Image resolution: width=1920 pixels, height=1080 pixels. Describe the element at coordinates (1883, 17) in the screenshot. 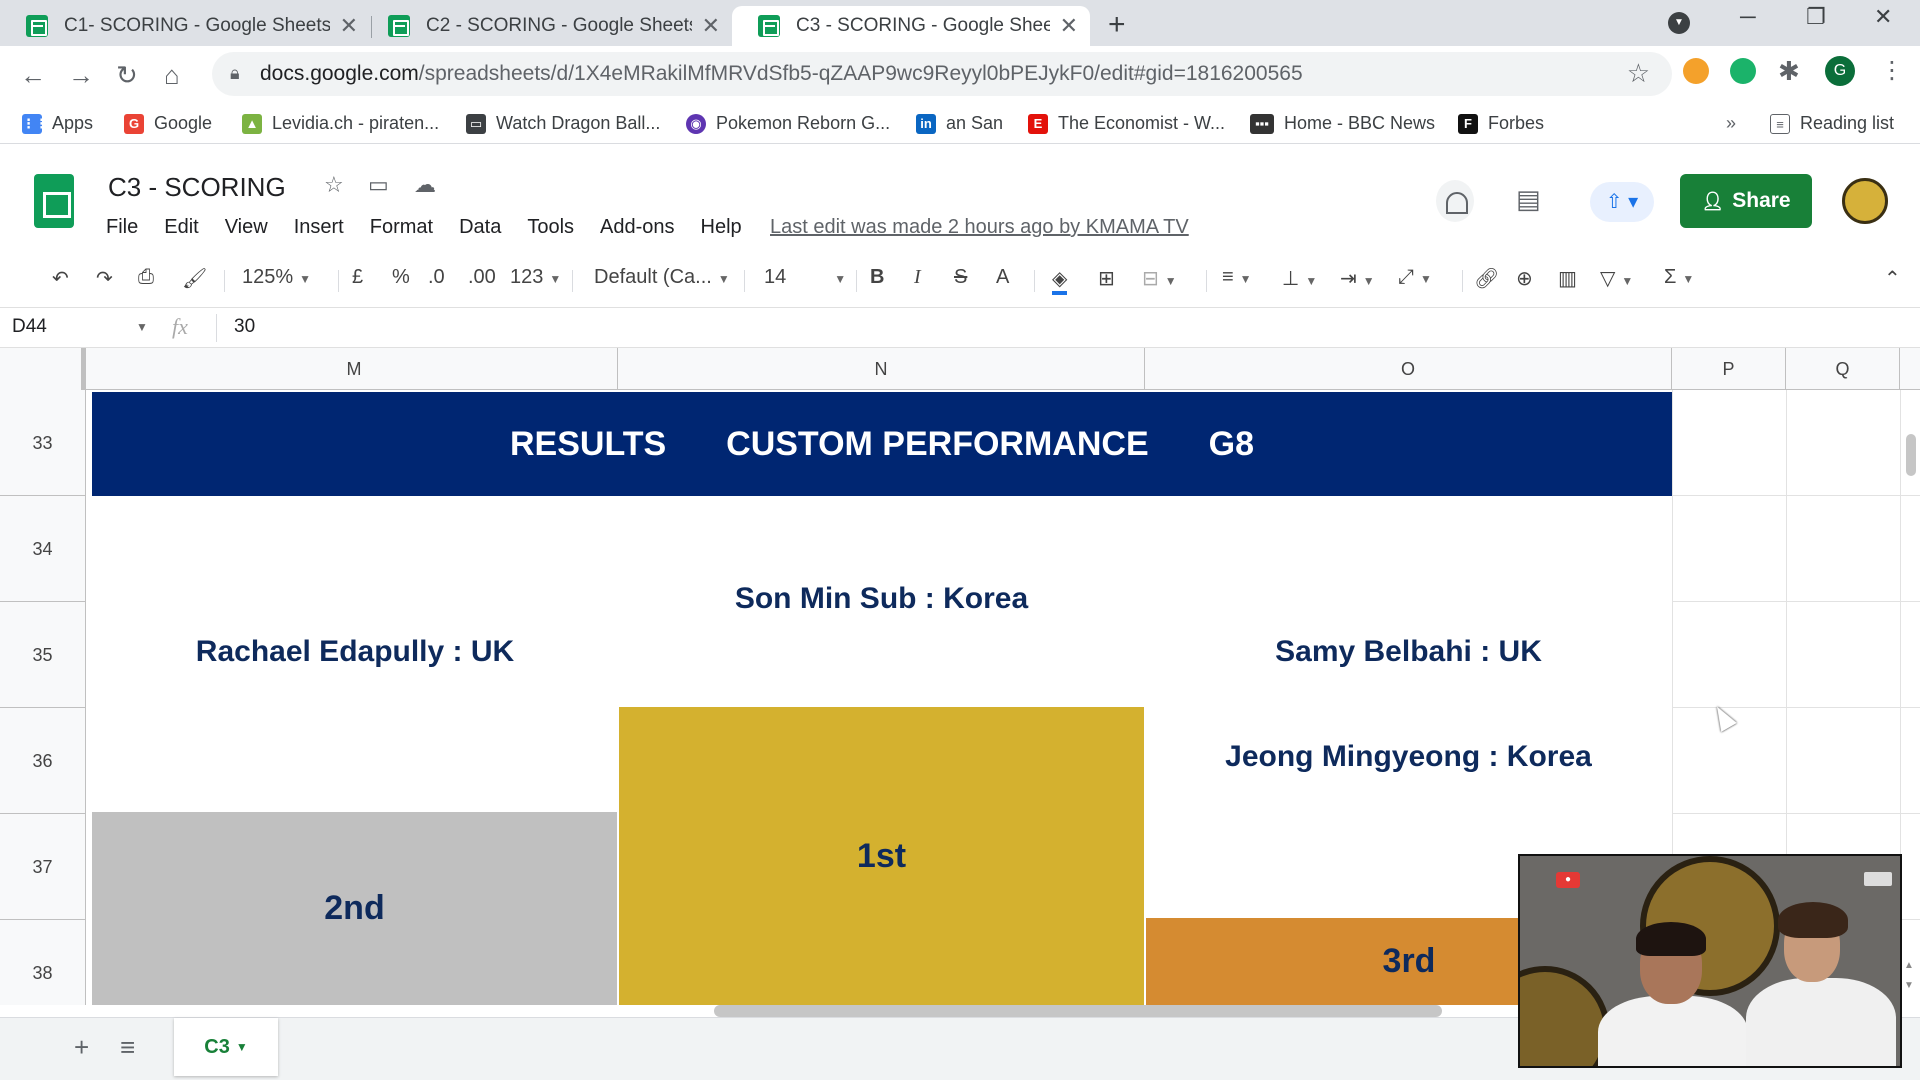

I see `window-close-icon: ✕` at that location.